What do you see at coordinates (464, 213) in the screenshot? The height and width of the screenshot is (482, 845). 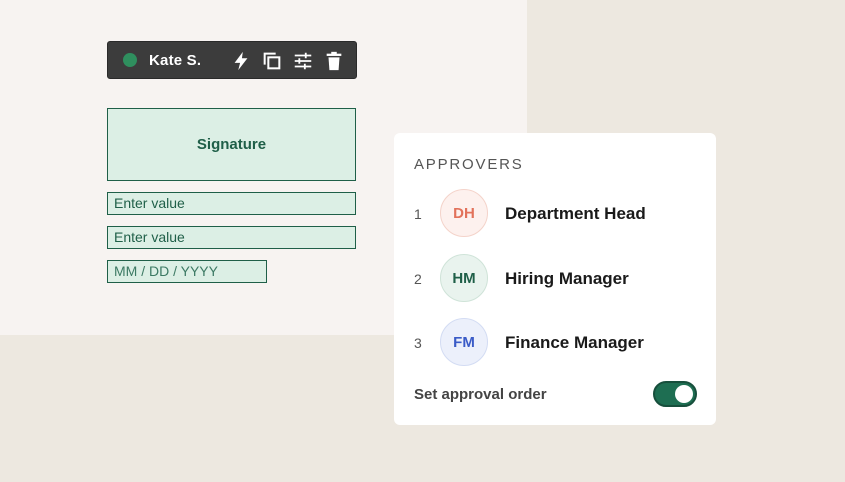 I see `avatar-dh: DH` at bounding box center [464, 213].